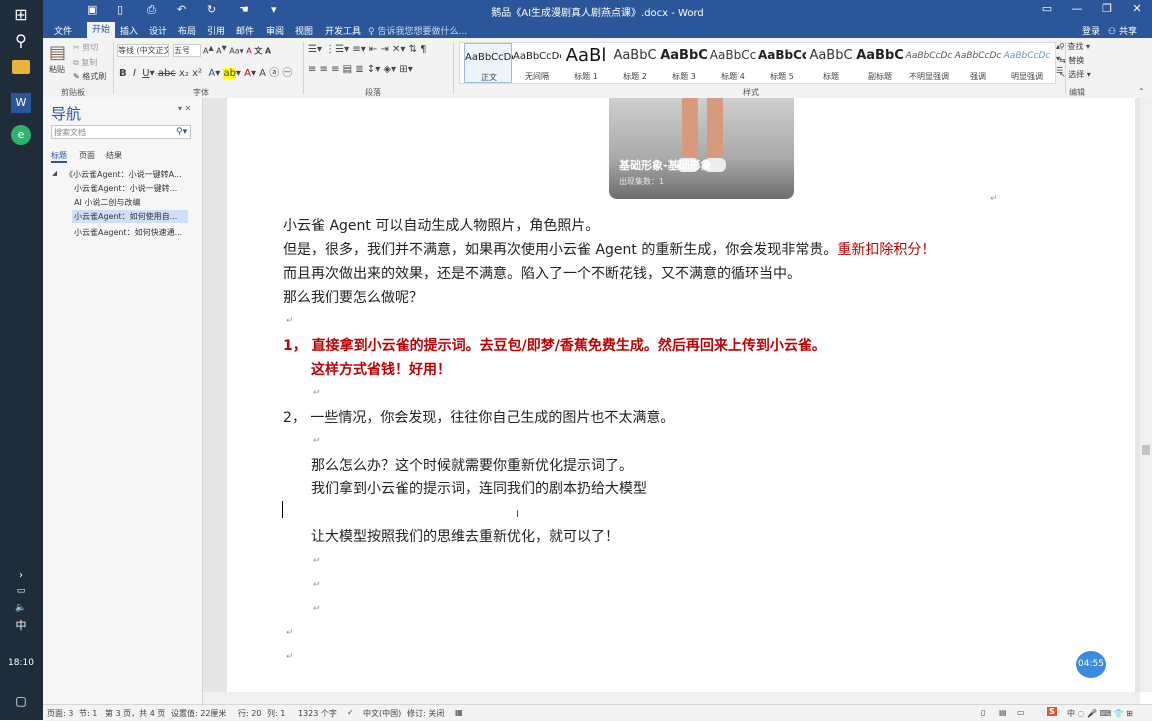  I want to click on tab-design: 设计, so click(158, 30).